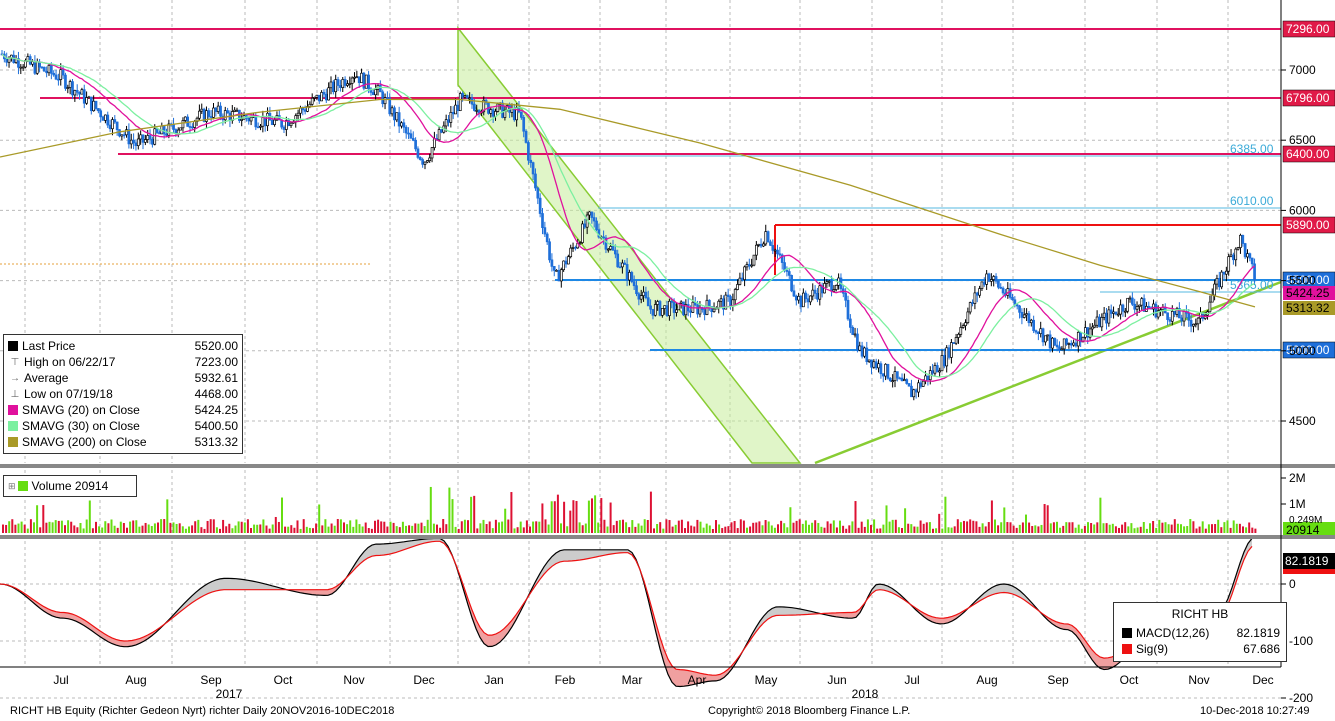  I want to click on x-tick-label: Aug, so click(135, 680).